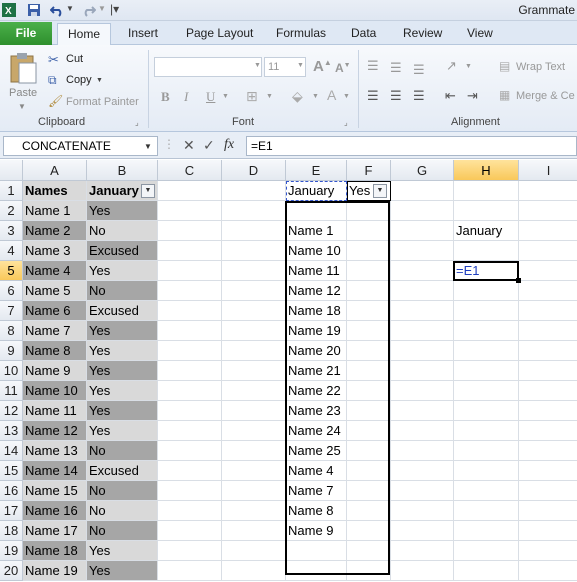  Describe the element at coordinates (254, 231) in the screenshot. I see `cell-d3` at that location.